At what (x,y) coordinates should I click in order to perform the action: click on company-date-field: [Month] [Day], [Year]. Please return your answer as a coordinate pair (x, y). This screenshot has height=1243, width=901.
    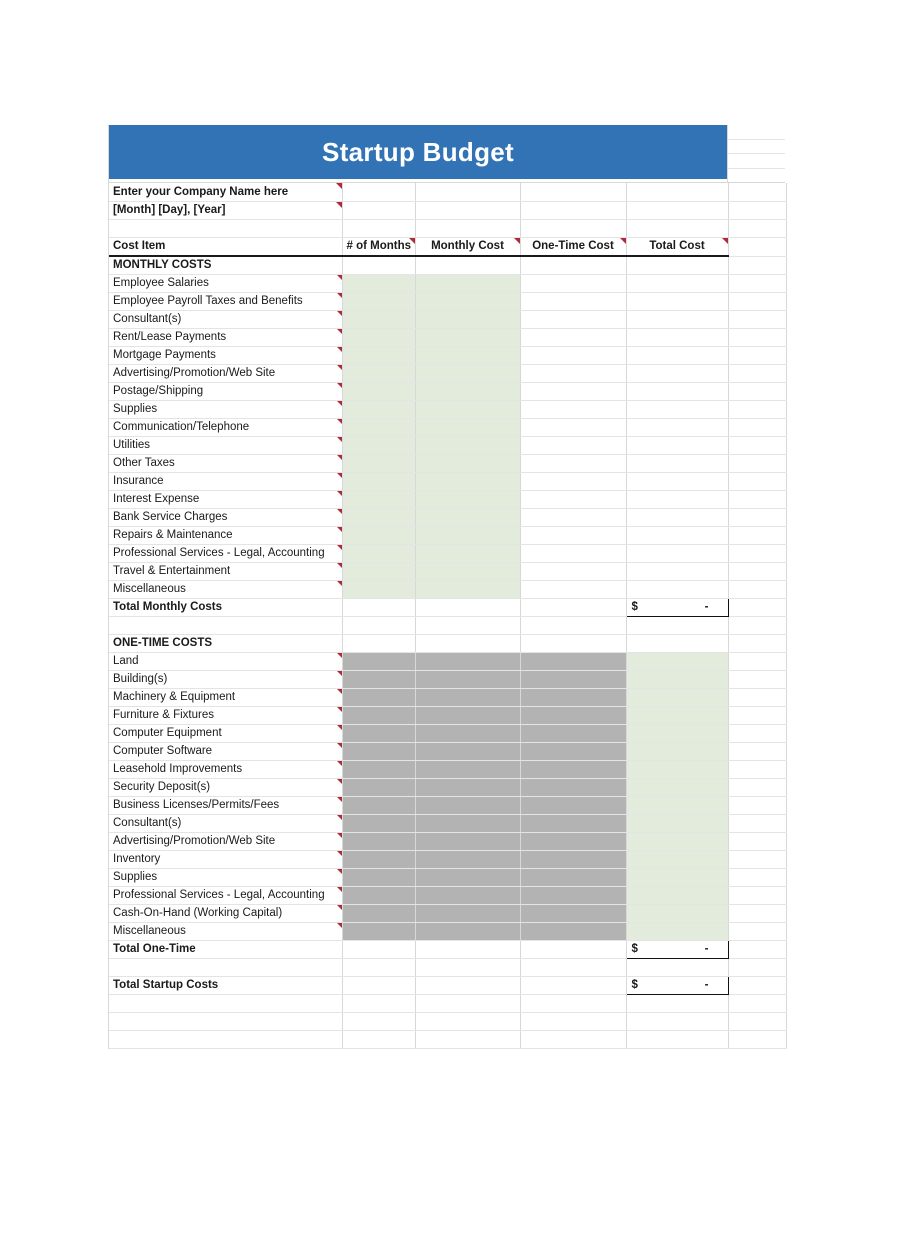
    Looking at the image, I should click on (226, 210).